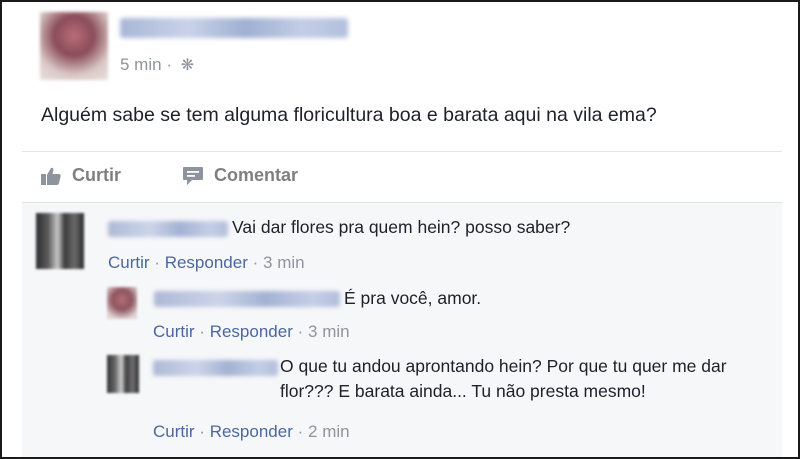 The image size is (800, 459). I want to click on author-name-blurred, so click(234, 28).